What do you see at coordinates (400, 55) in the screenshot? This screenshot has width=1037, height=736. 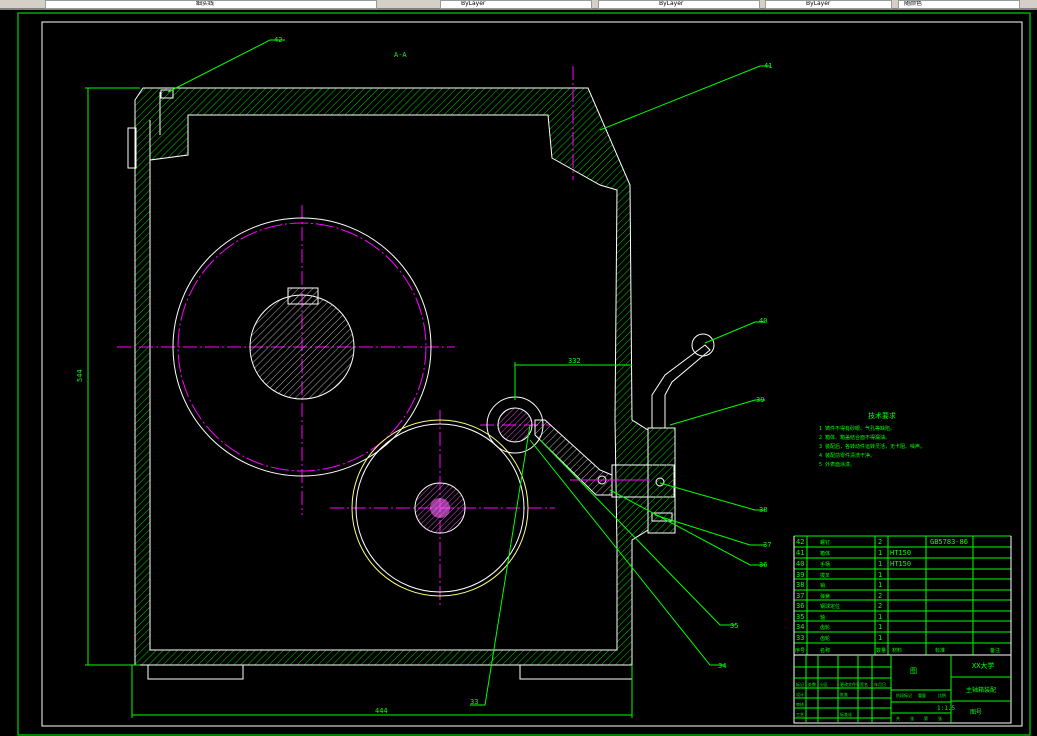 I see `section-label: A-A` at bounding box center [400, 55].